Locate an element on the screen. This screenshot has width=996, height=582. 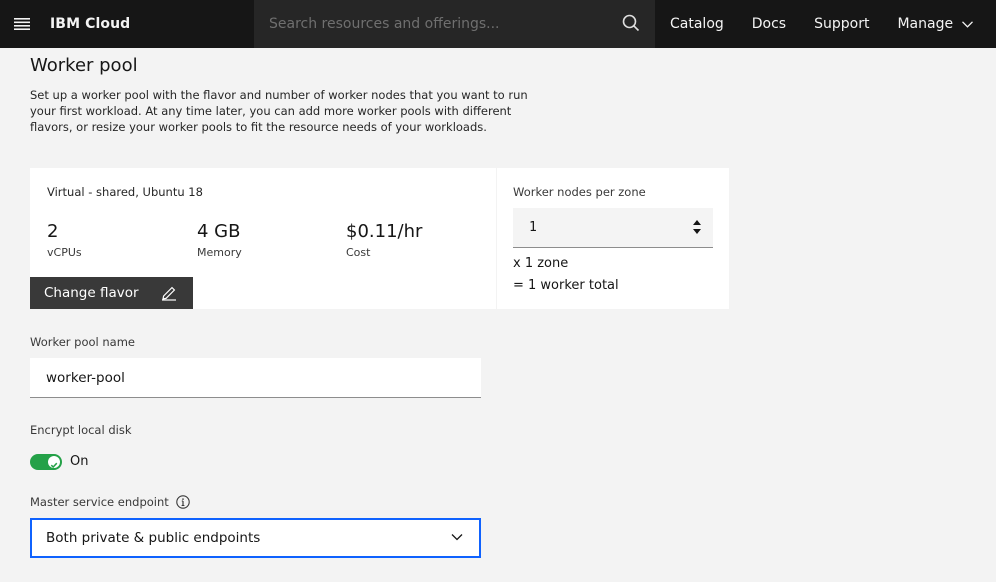
endpoint-label: Master service endpoint is located at coordinates (99, 502).